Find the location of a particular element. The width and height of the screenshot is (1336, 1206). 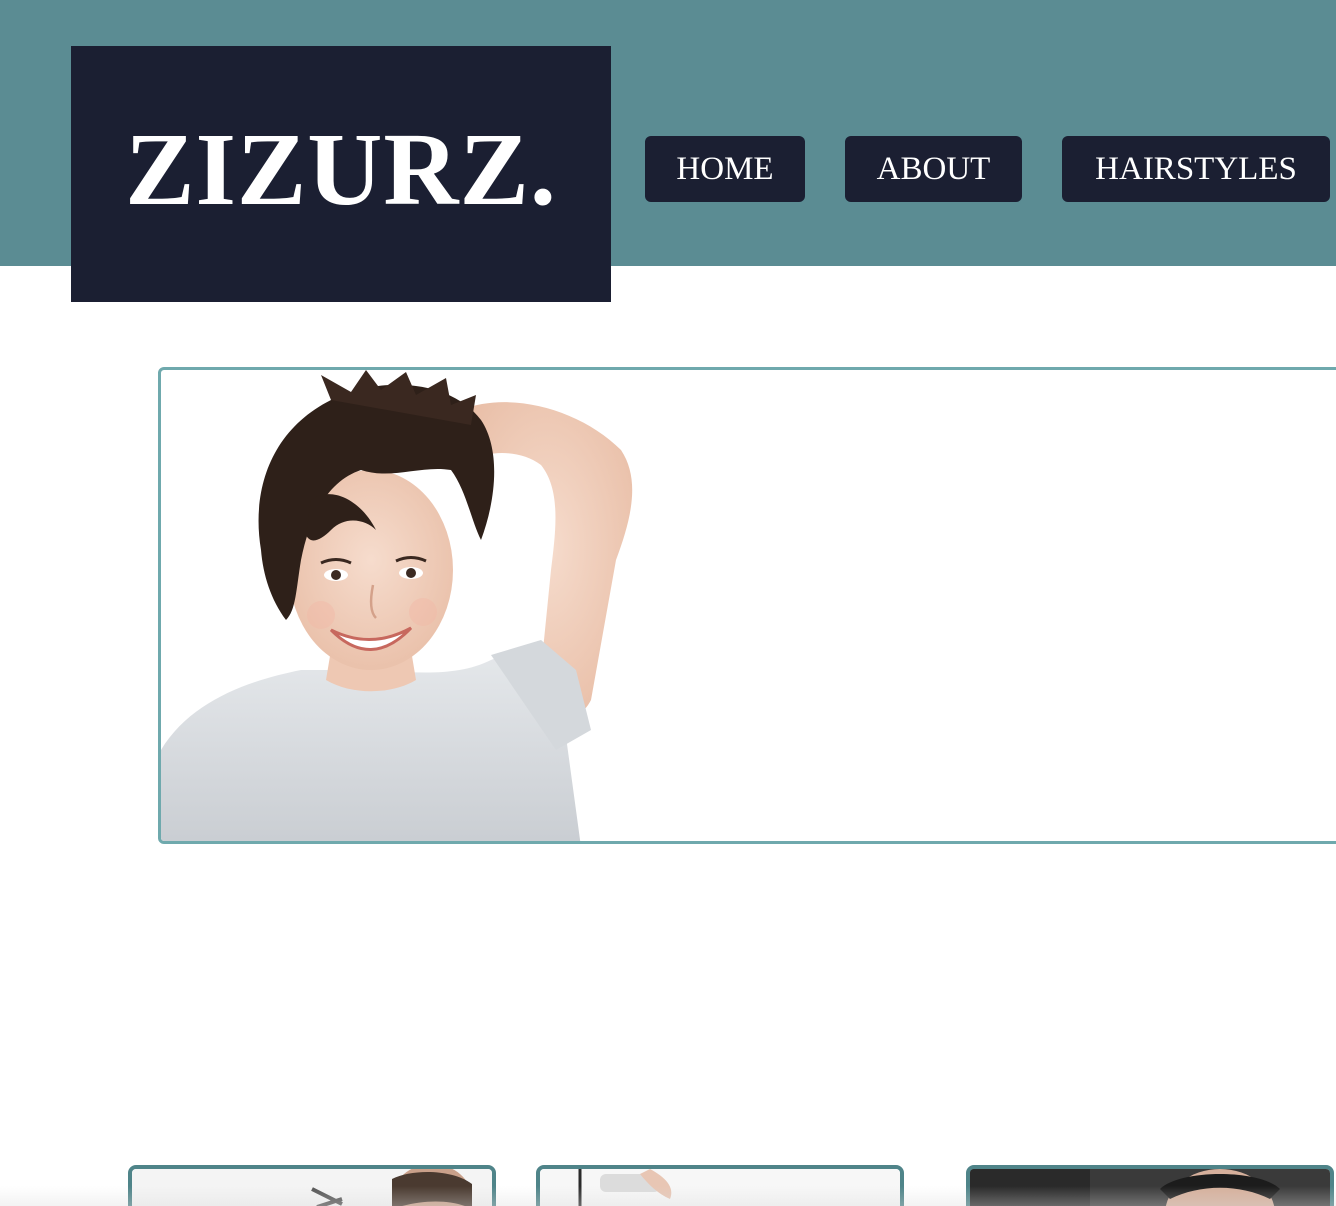

haircut-scissors-image is located at coordinates (312, 1187).